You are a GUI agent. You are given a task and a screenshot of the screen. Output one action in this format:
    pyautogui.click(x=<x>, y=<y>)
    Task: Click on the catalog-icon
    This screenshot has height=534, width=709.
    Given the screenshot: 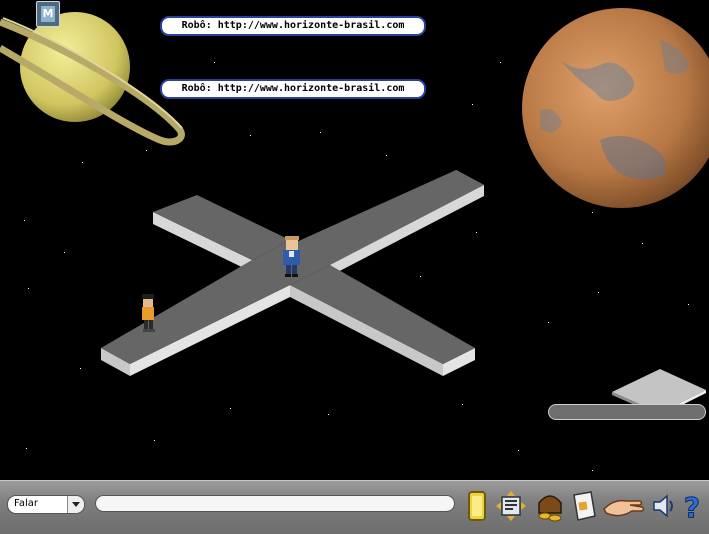 What is the action you would take?
    pyautogui.click(x=511, y=506)
    